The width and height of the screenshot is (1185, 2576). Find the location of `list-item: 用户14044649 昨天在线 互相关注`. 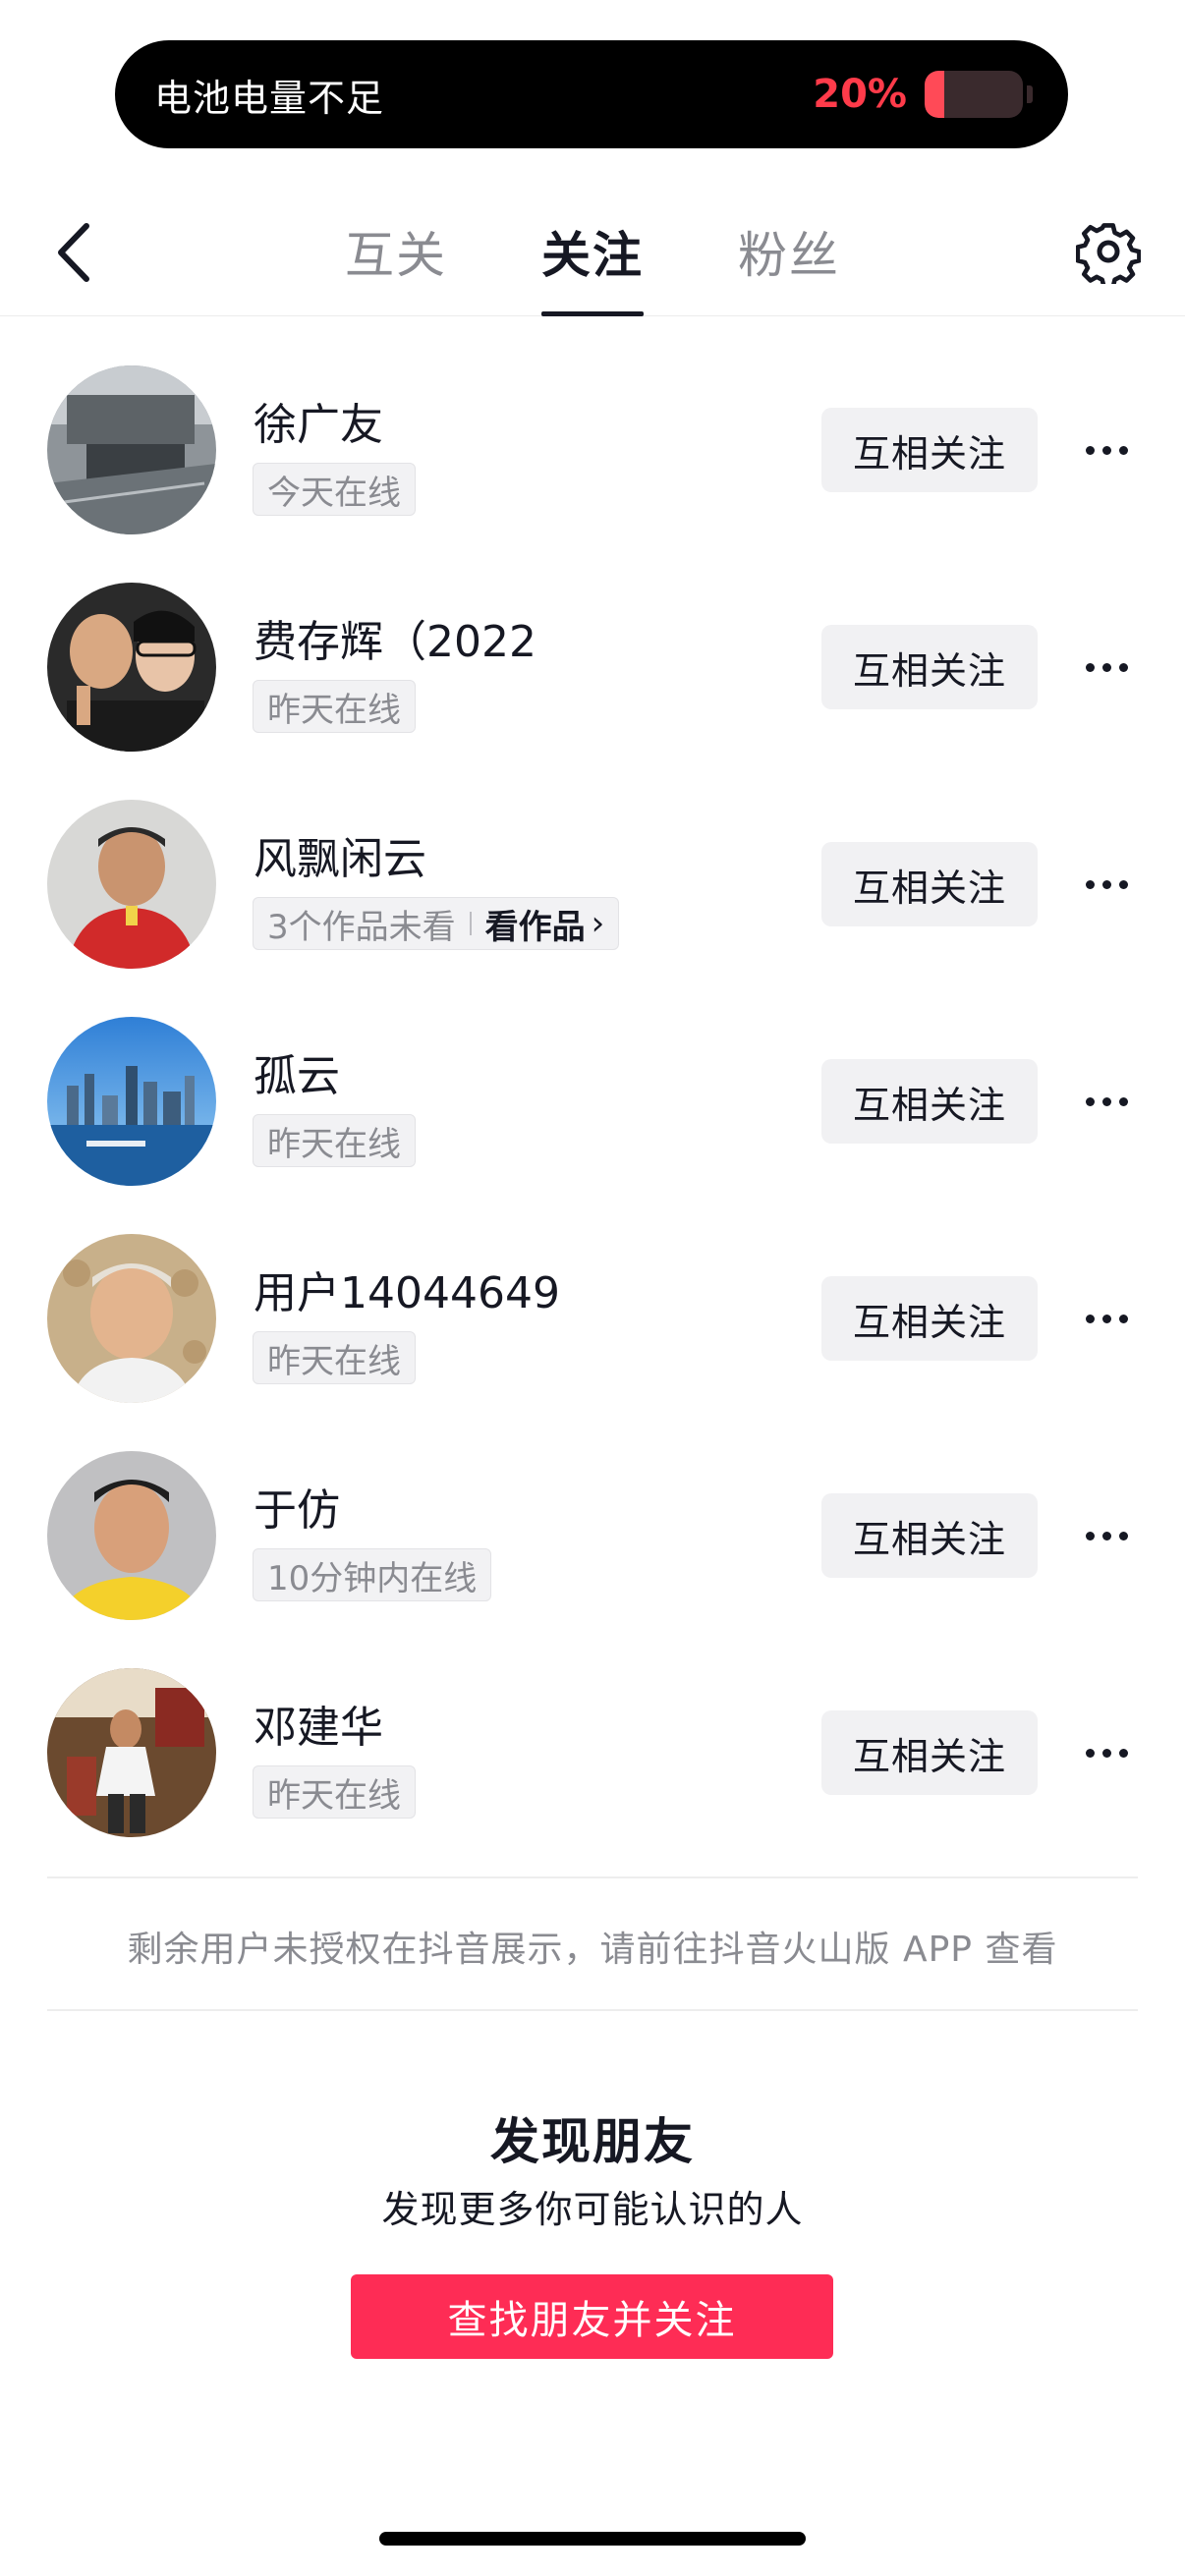

list-item: 用户14044649 昨天在线 互相关注 is located at coordinates (592, 1328).